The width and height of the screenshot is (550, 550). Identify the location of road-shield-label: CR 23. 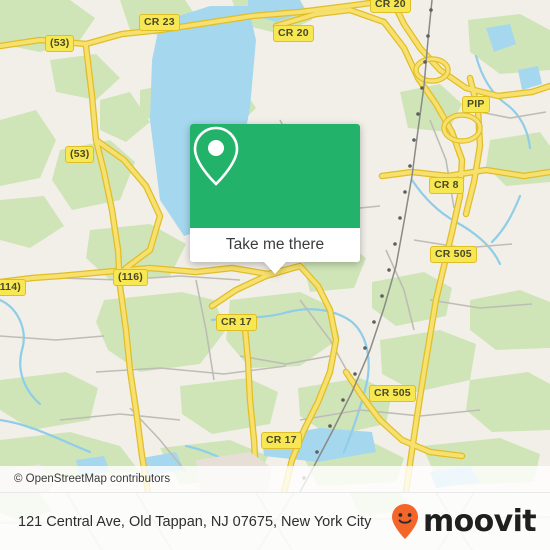
(159, 22).